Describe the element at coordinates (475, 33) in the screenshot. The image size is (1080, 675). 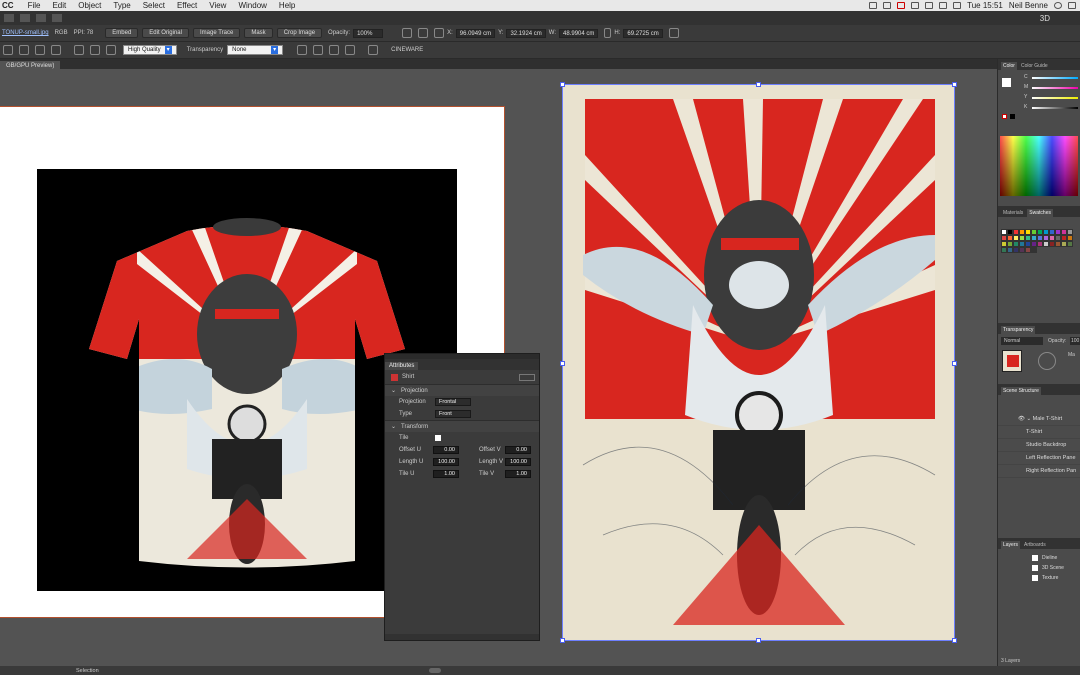
I see `x-field: 96.0949 cm` at that location.